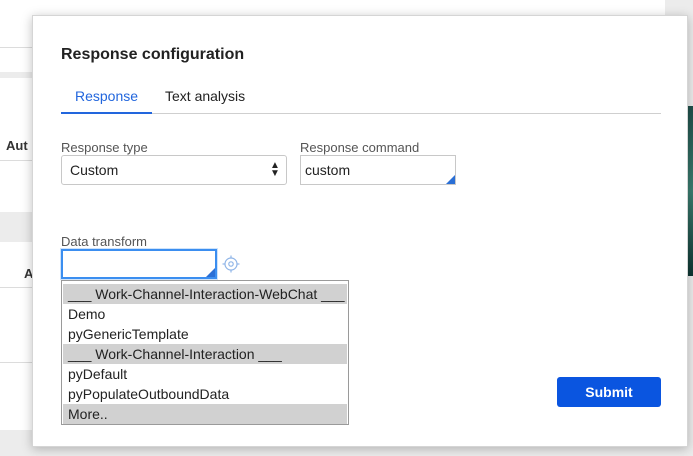 This screenshot has height=456, width=693. Describe the element at coordinates (361, 101) in the screenshot. I see `tab-bar: Response Text analysis` at that location.